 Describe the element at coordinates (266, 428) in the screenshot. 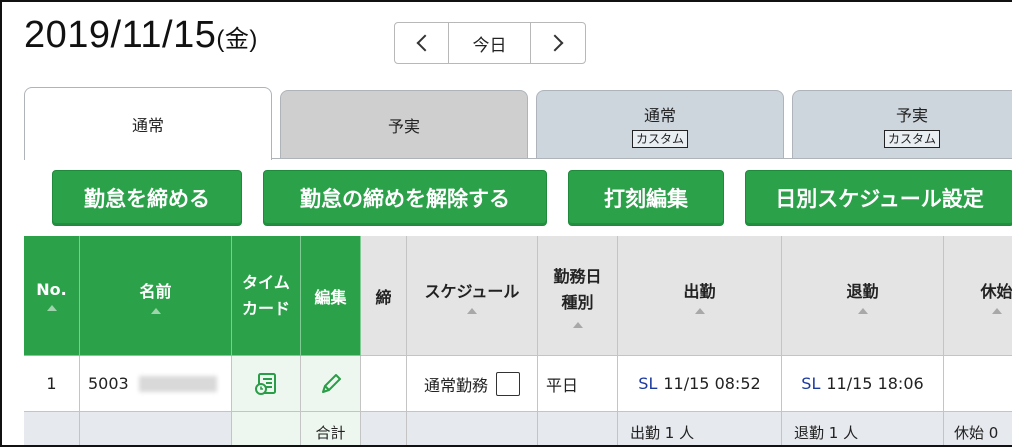

I see `summary-timecard-cell` at that location.